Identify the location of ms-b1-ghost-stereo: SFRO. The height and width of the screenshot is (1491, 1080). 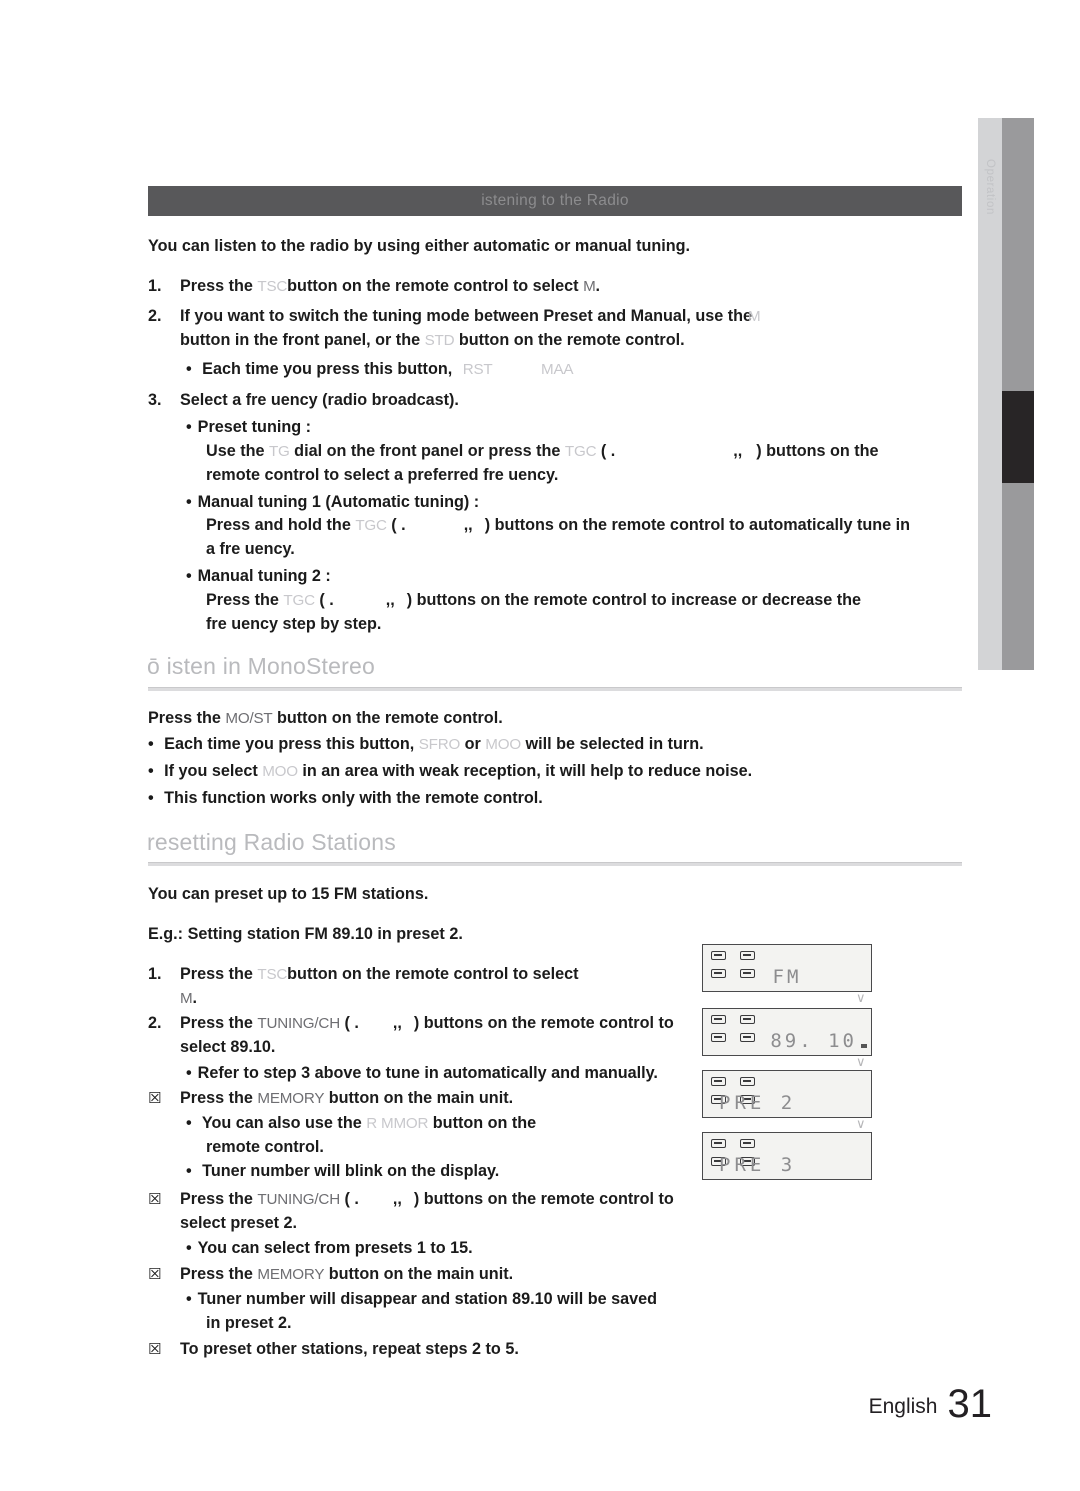
(439, 744).